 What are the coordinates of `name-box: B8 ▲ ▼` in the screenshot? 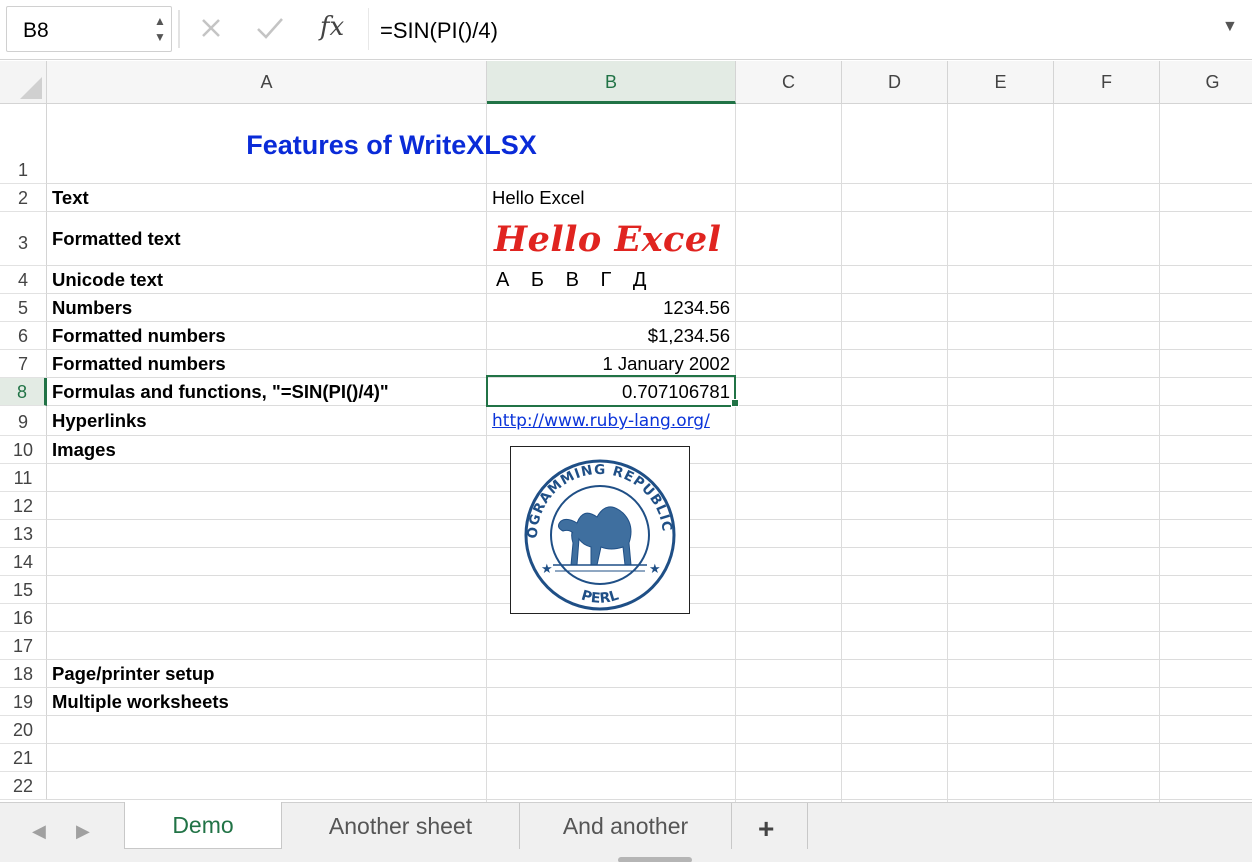 It's located at (89, 29).